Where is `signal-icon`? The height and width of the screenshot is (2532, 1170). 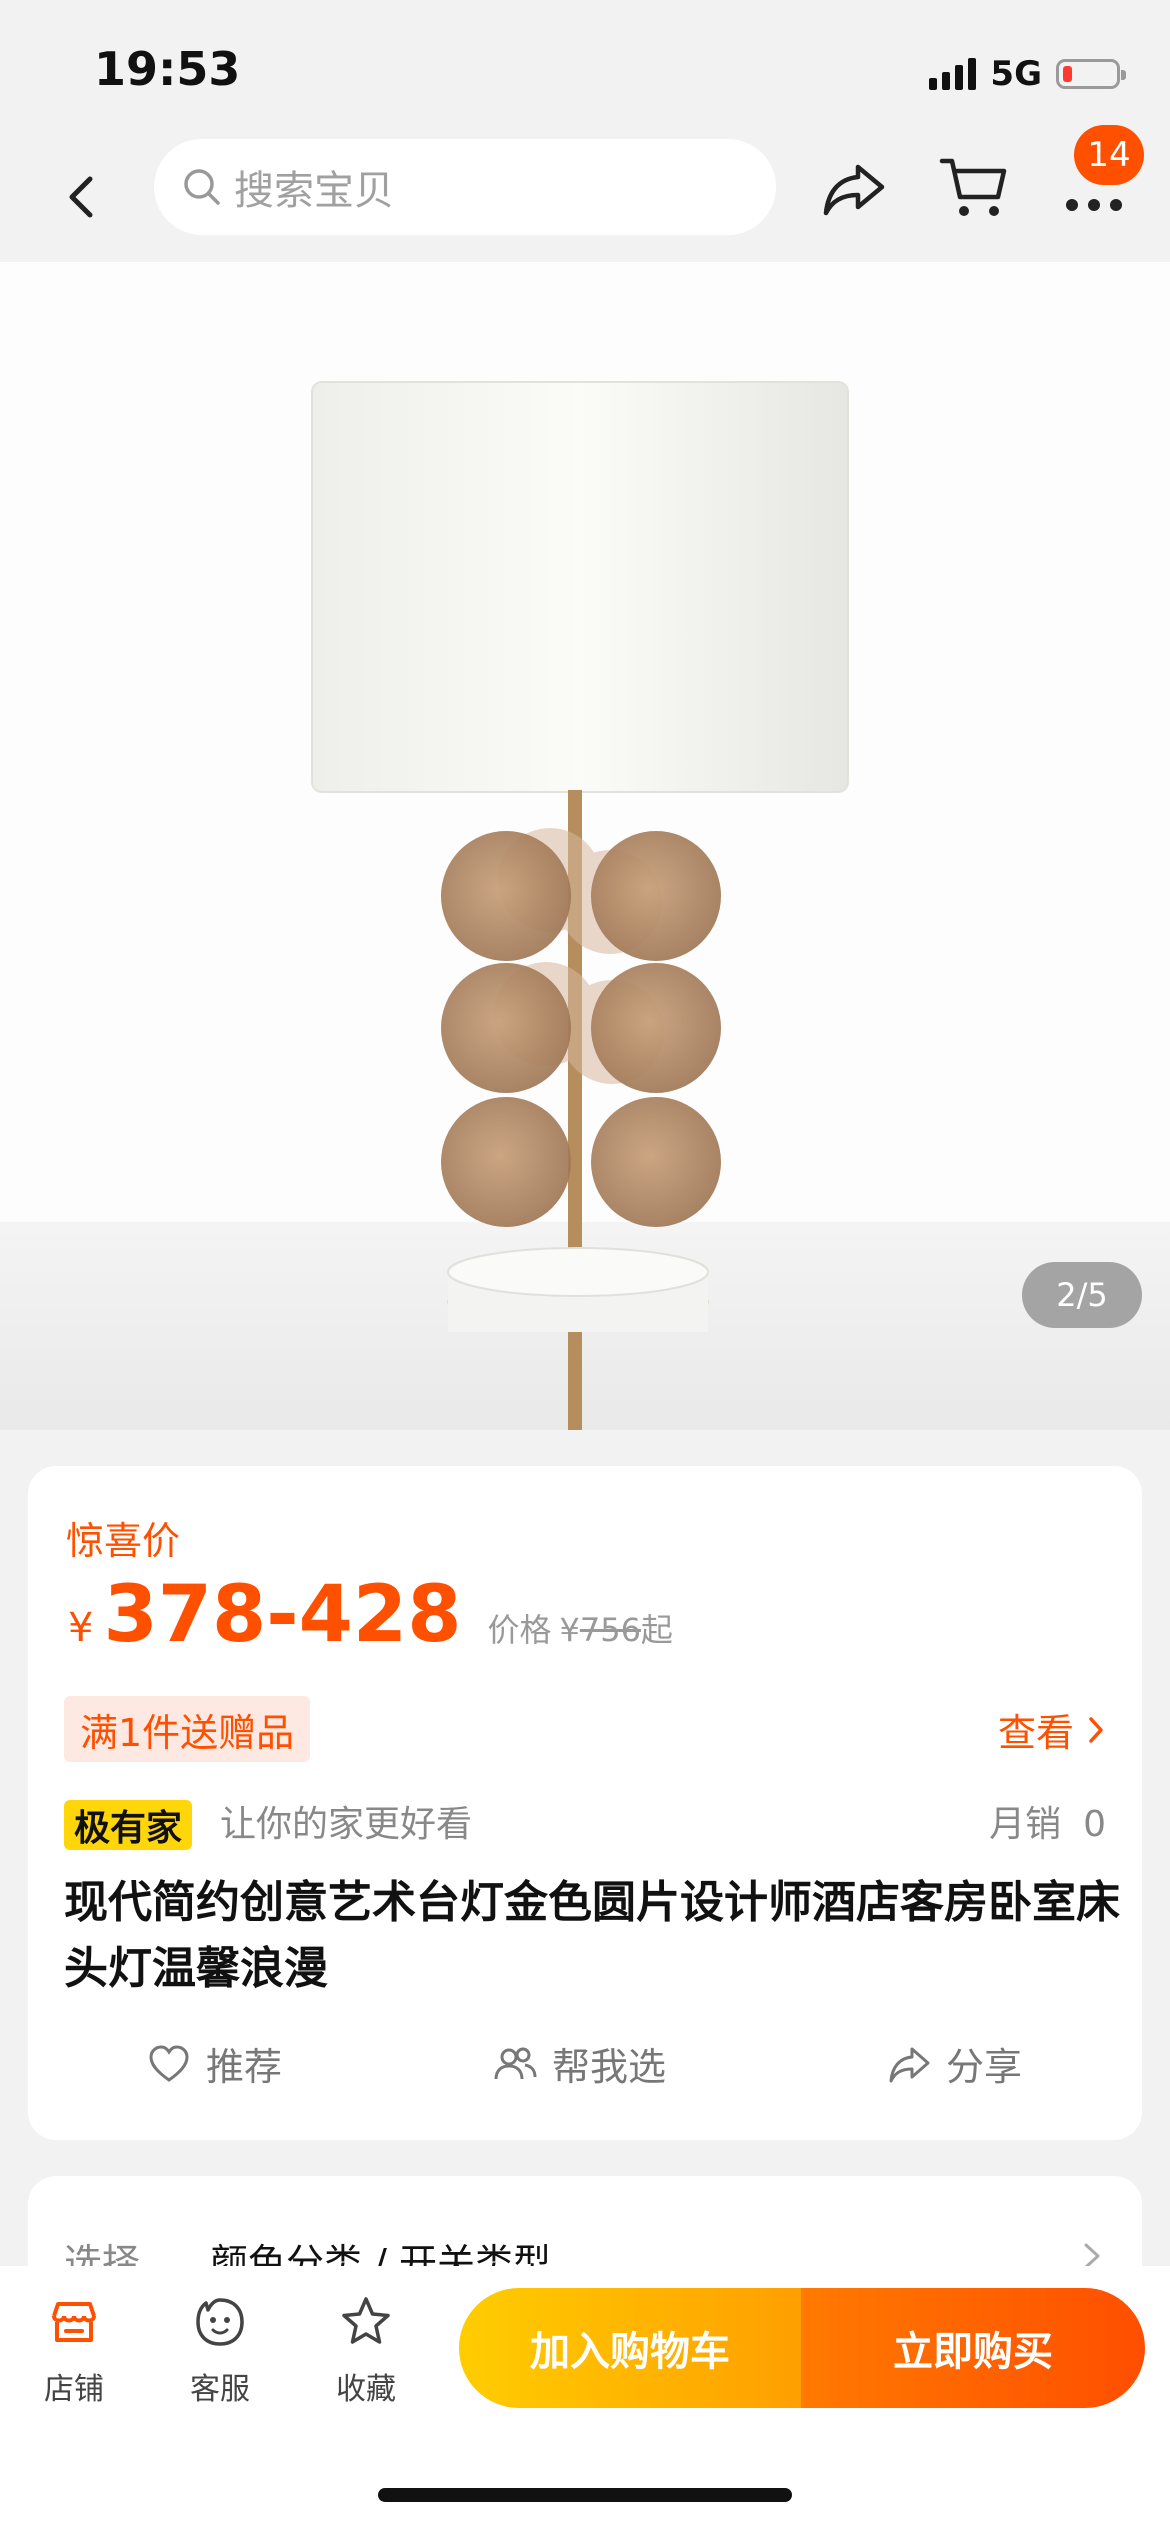 signal-icon is located at coordinates (953, 74).